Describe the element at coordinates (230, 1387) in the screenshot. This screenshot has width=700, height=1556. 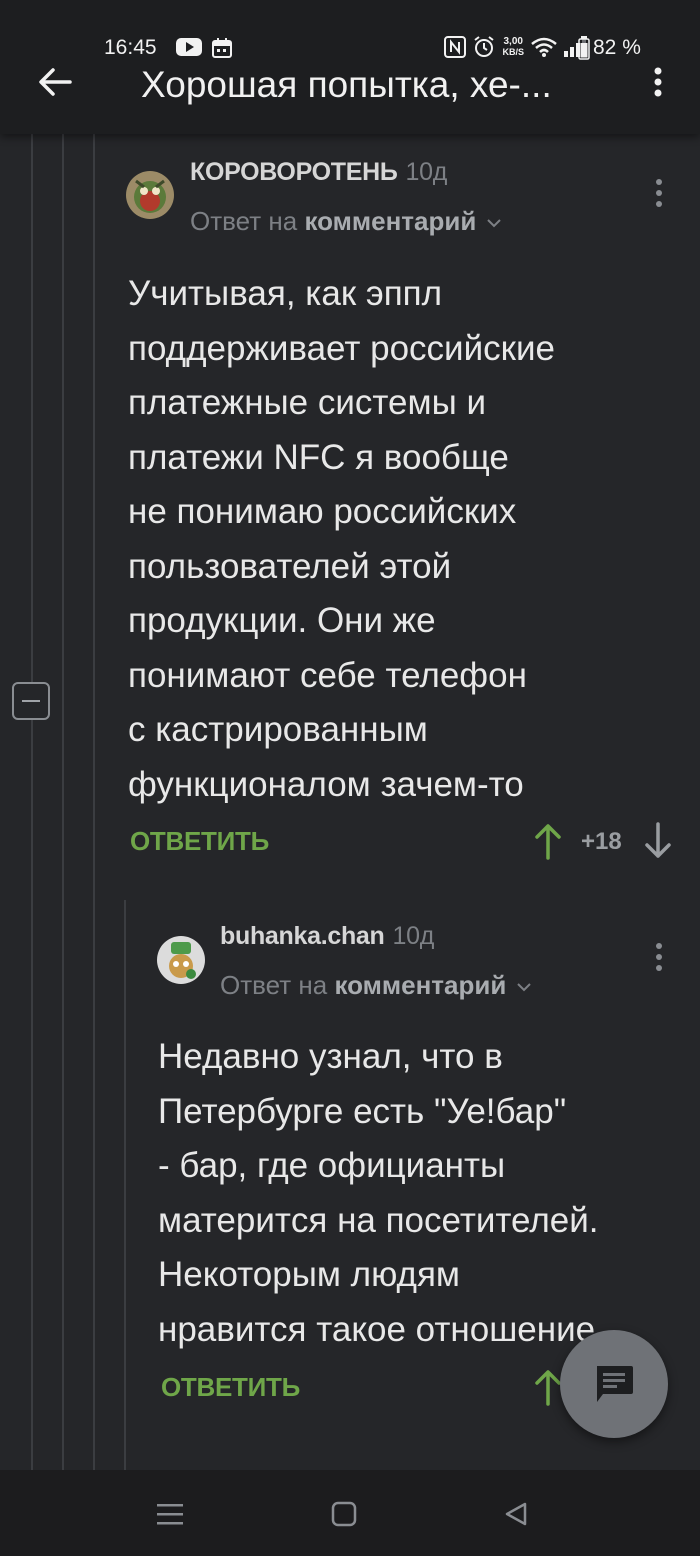
I see `reply-button: ОТВЕТИТЬ` at that location.